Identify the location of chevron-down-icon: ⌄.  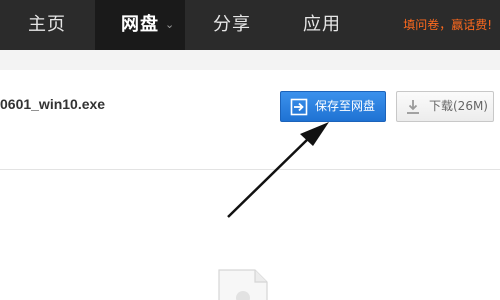
(170, 25).